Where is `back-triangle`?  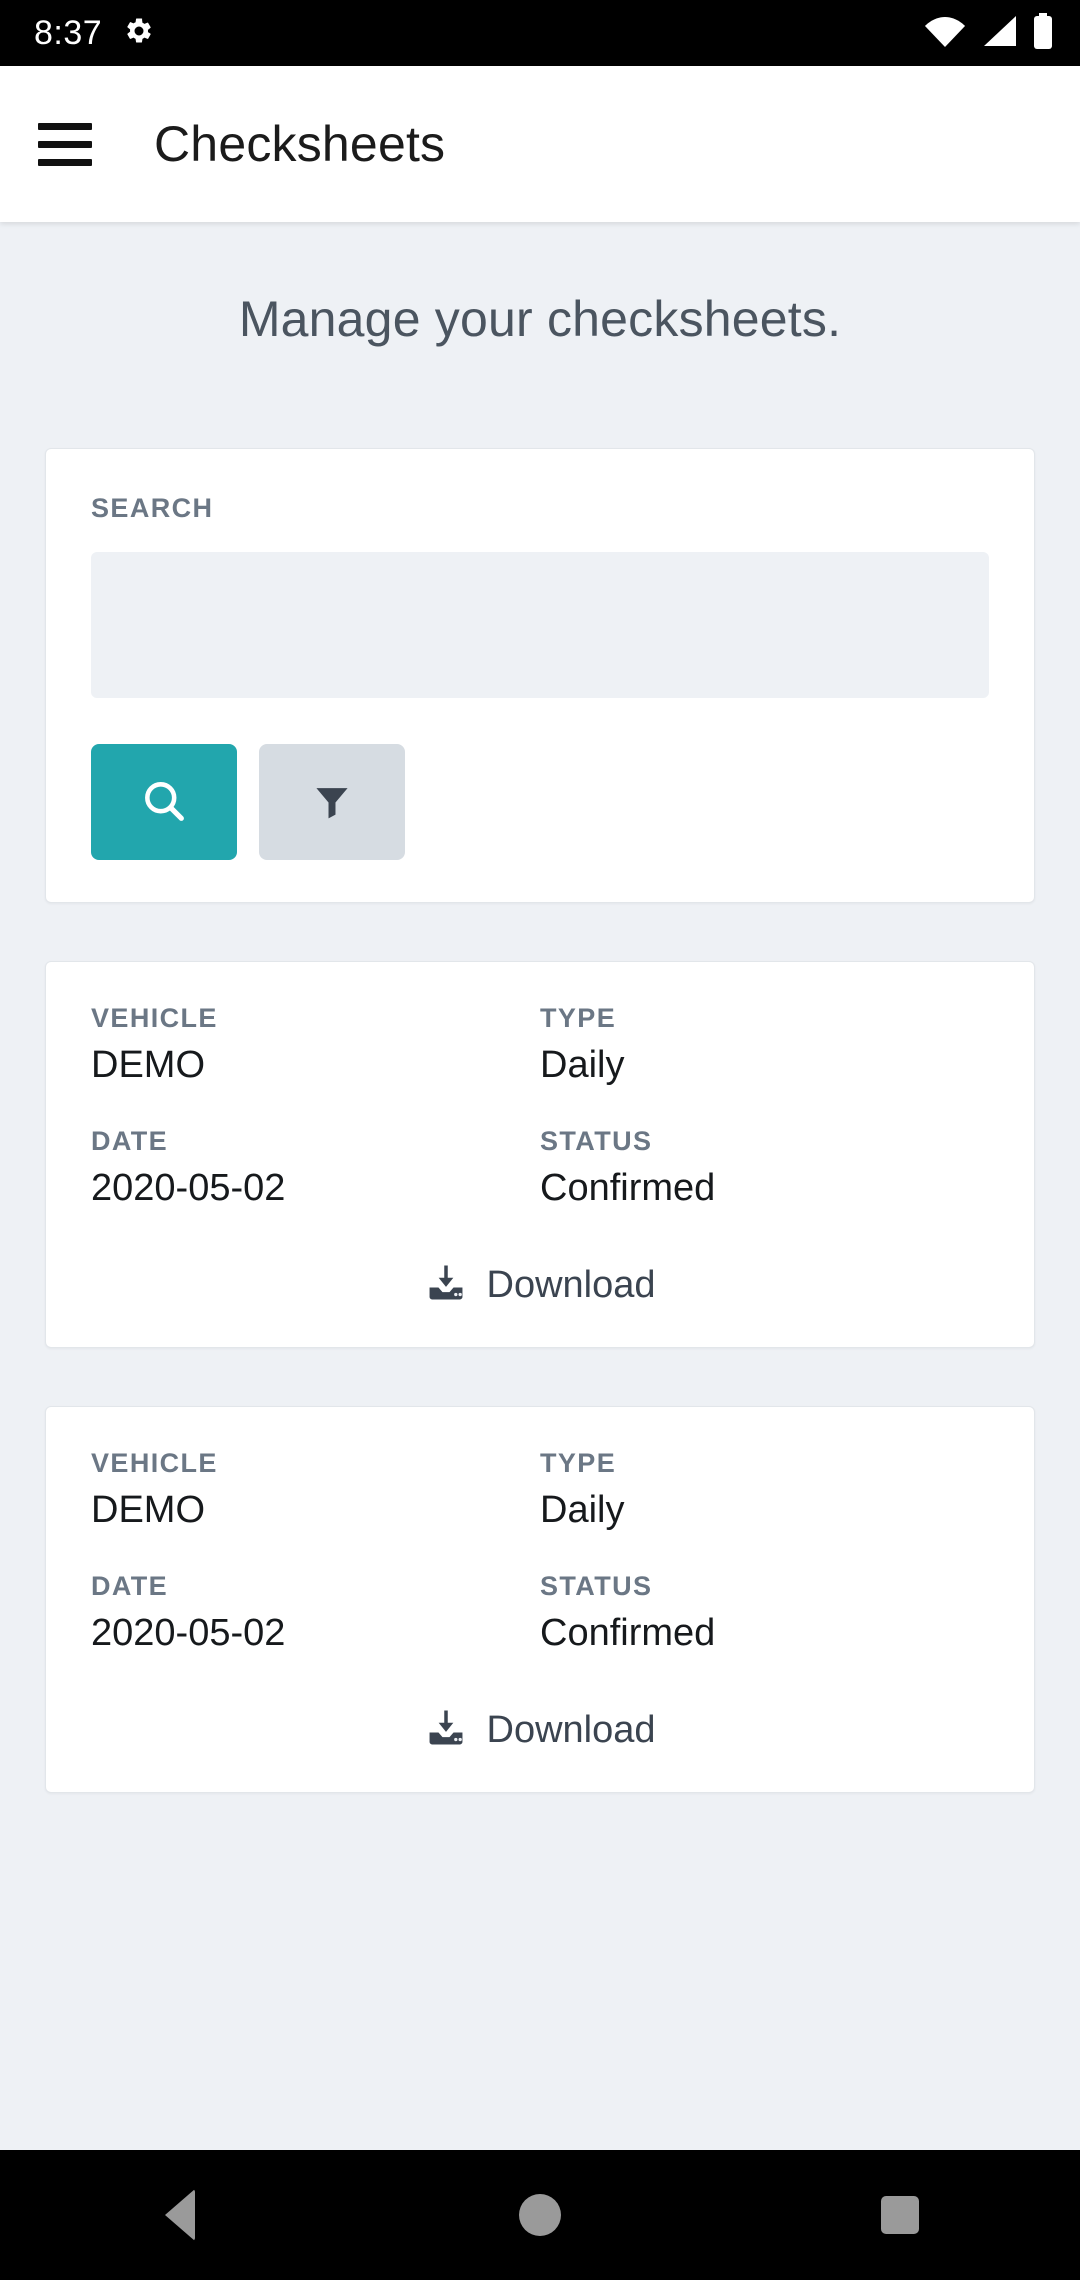
back-triangle is located at coordinates (180, 2215).